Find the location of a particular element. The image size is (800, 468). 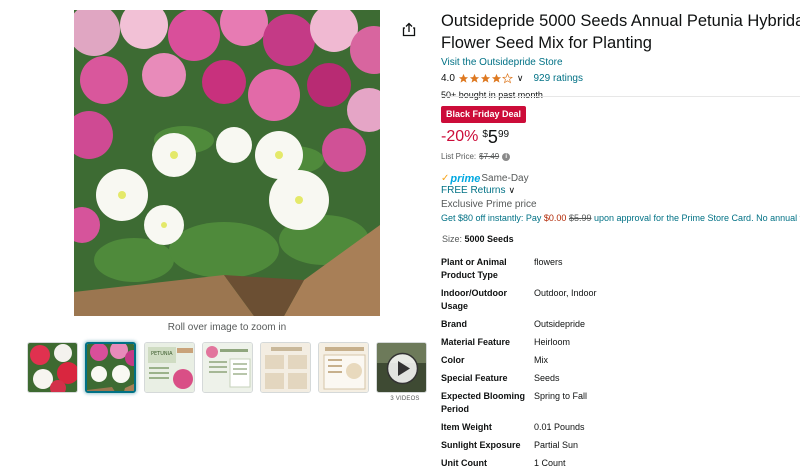

table-row: Material Feature Heirloom is located at coordinates (620, 345).